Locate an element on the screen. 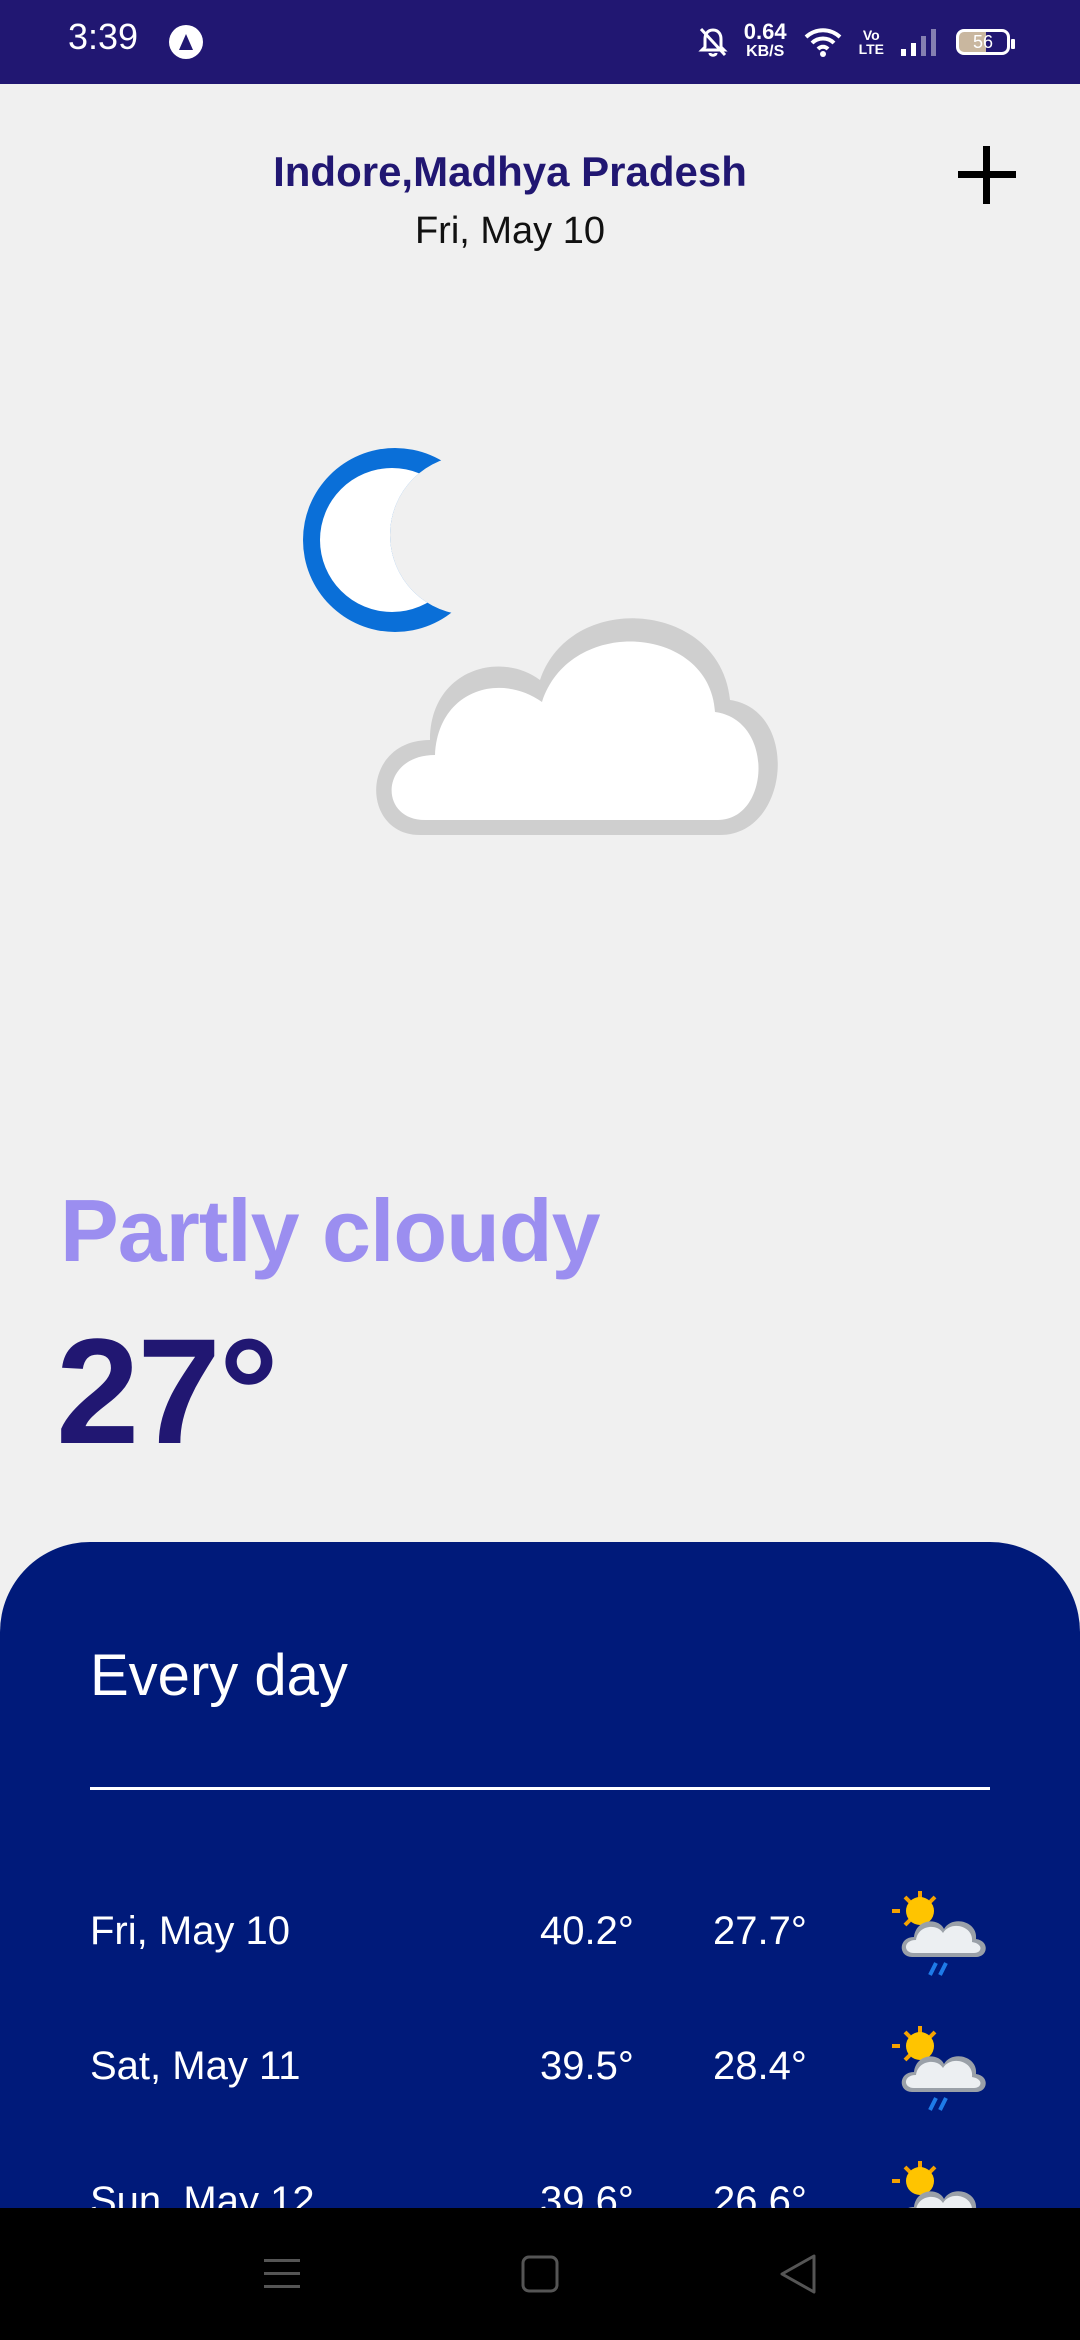  forecast-low: 28.4° is located at coordinates (760, 2066).